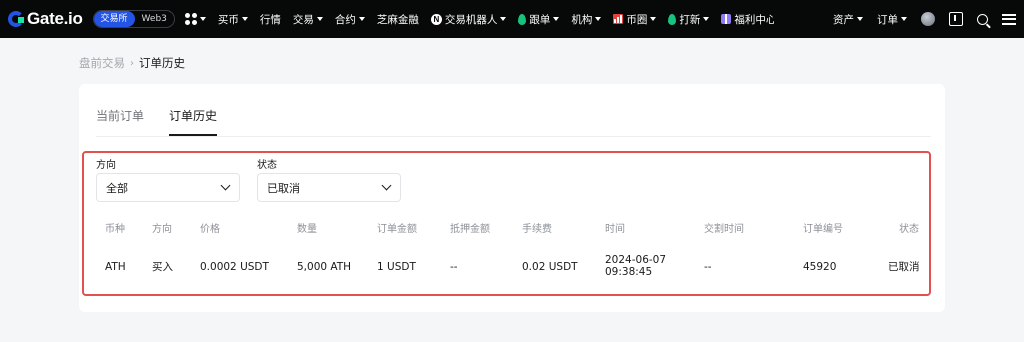 The width and height of the screenshot is (1024, 342). What do you see at coordinates (102, 63) in the screenshot?
I see `breadcrumb-parent: 盘前交易` at bounding box center [102, 63].